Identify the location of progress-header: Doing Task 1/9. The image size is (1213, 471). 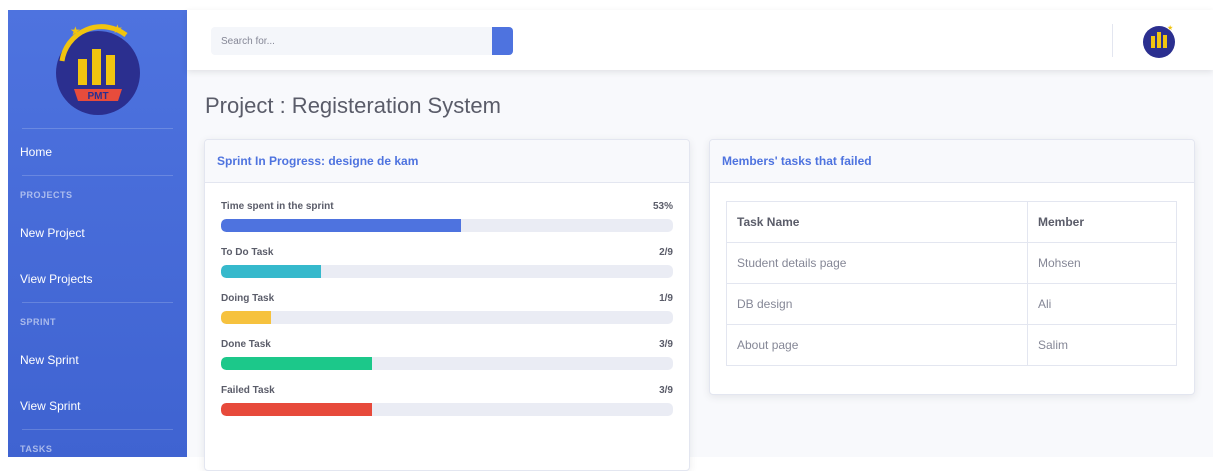
(447, 298).